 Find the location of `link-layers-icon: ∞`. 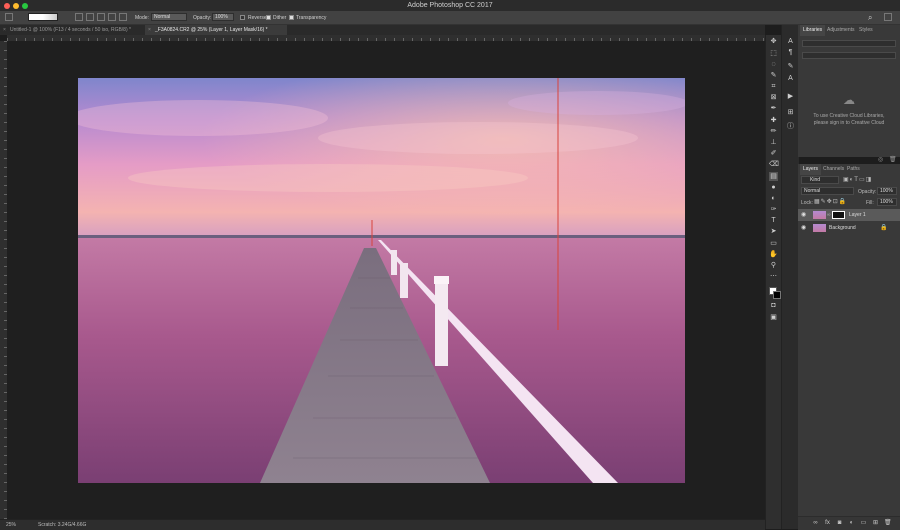

link-layers-icon: ∞ is located at coordinates (815, 523).